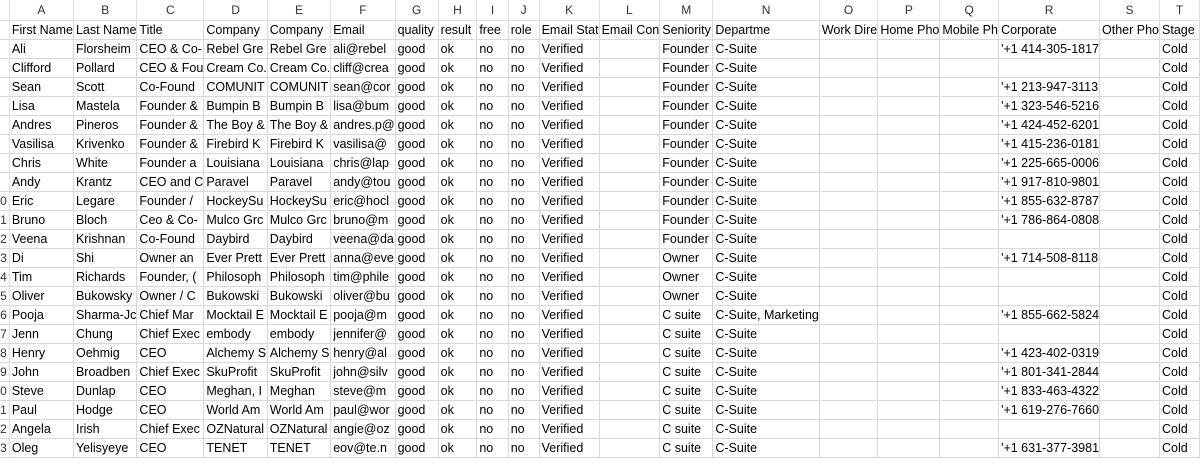  I want to click on cell-f: ali@rebel, so click(363, 49).